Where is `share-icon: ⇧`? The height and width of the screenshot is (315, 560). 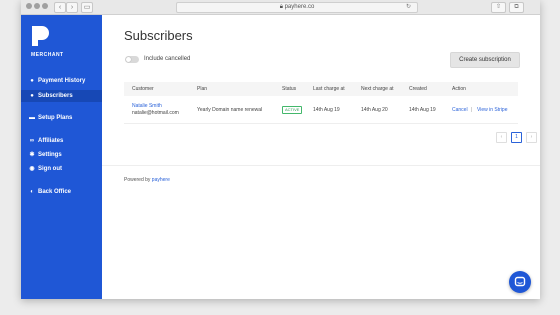
share-icon: ⇧ is located at coordinates (498, 7).